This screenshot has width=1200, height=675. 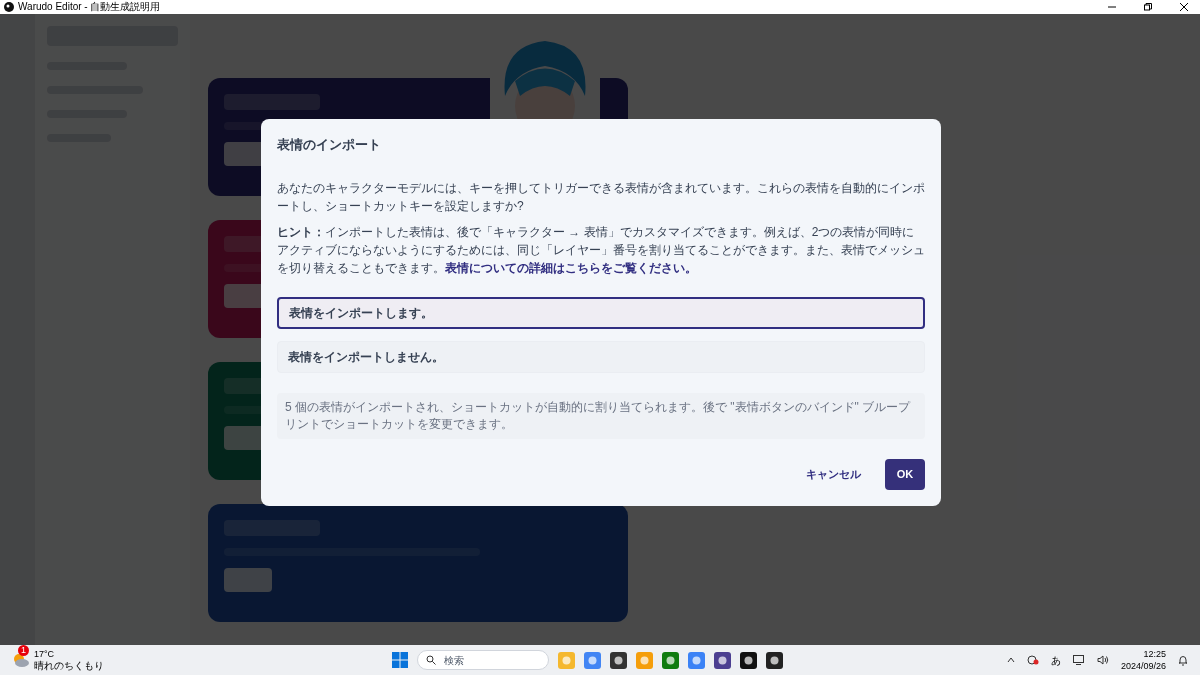 I want to click on dialog-description: あなたのキャラクターモデルには、キーを押してトリガーできる表情が含まれています。これらの表情を自動的にインポートし、ショートカットキーを設定しますか?, so click(x=601, y=197).